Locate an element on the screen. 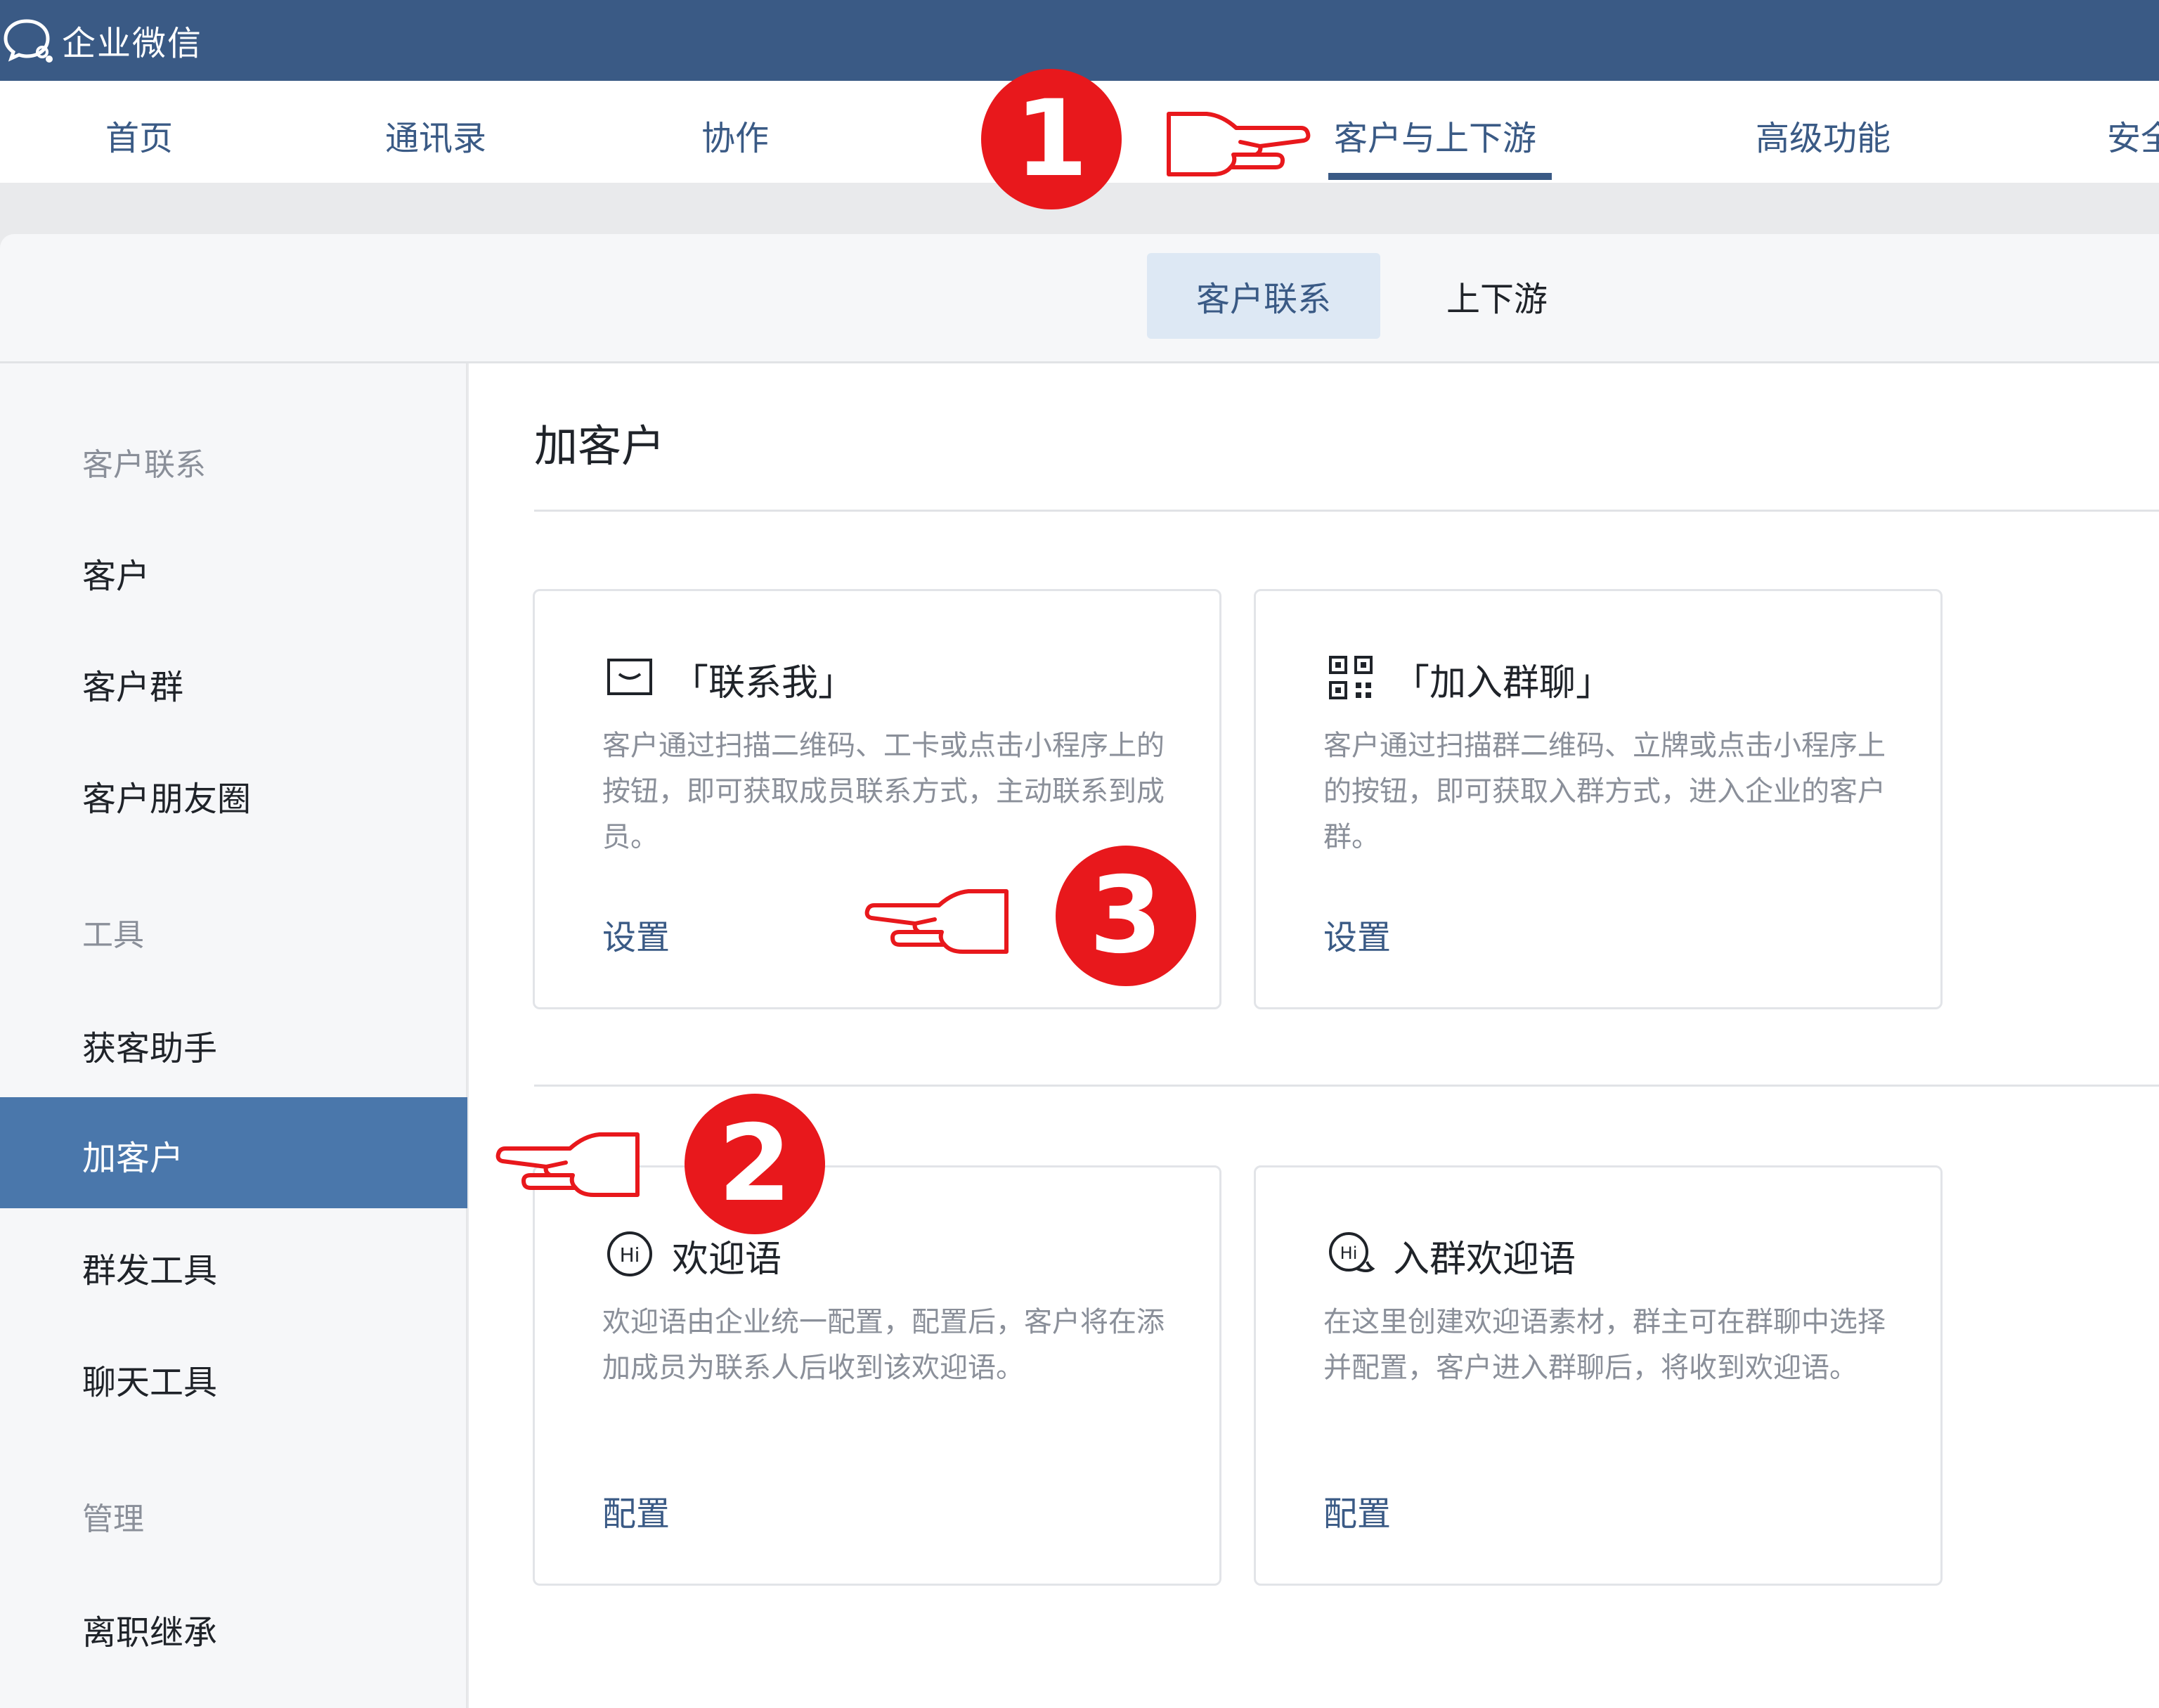 The image size is (2159, 1708). wecom-logo-icon is located at coordinates (28, 41).